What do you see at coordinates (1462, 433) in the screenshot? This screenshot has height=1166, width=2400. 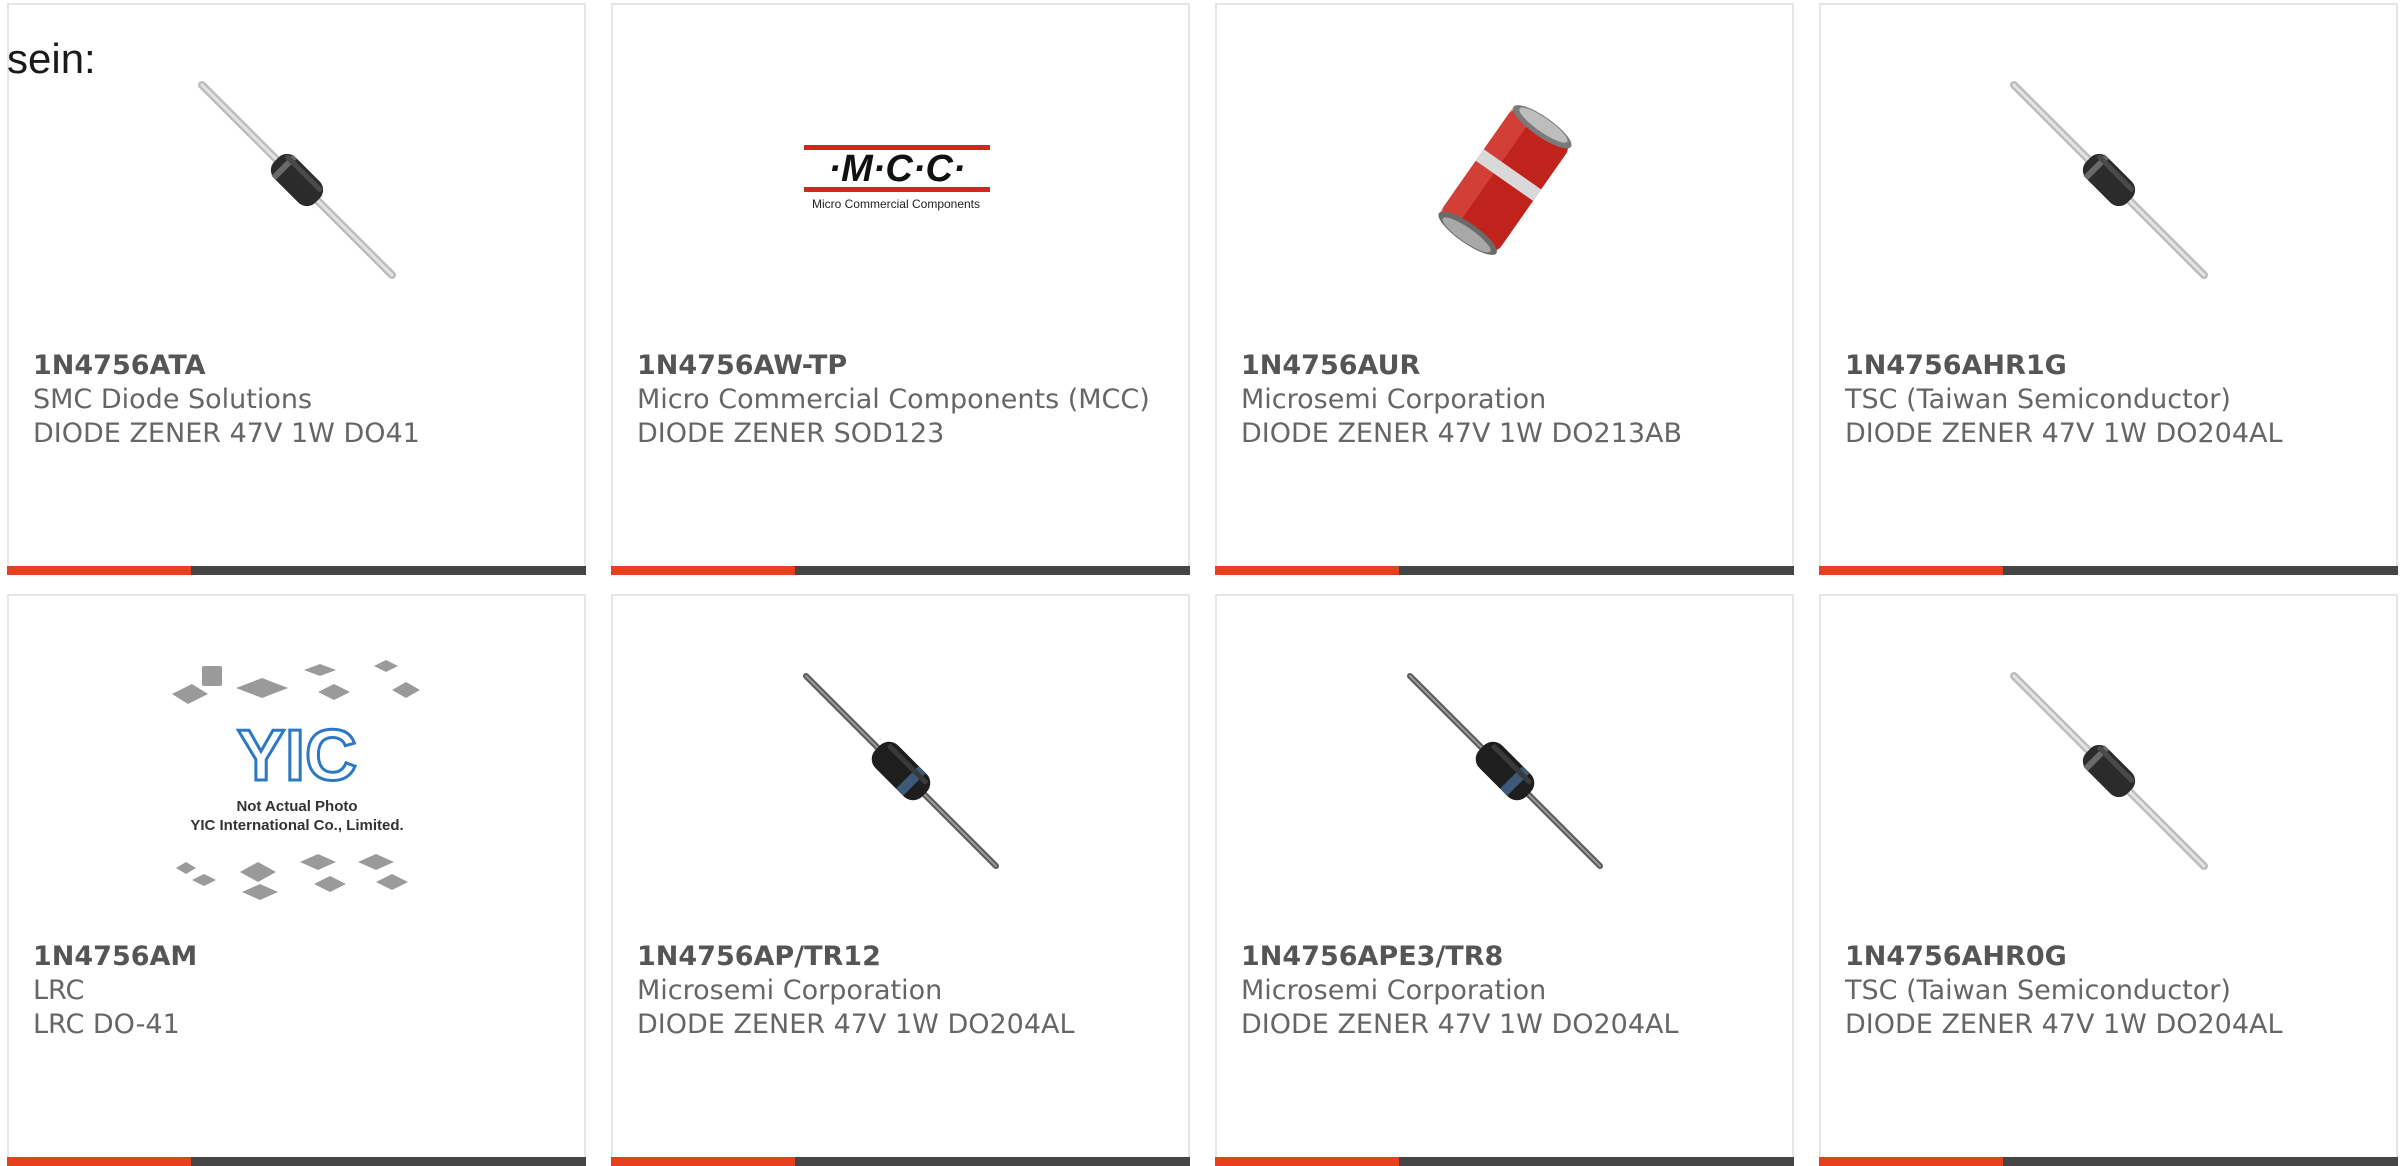 I see `description: DIODE ZENER 47V 1W DO213AB` at bounding box center [1462, 433].